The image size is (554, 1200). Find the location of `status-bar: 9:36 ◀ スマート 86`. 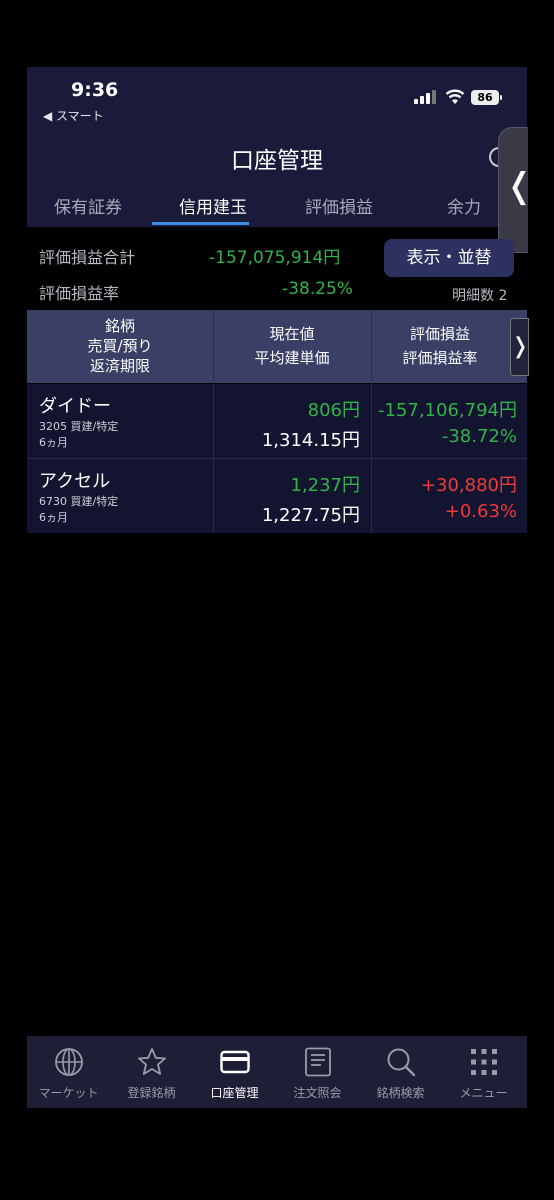

status-bar: 9:36 ◀ スマート 86 is located at coordinates (277, 97).